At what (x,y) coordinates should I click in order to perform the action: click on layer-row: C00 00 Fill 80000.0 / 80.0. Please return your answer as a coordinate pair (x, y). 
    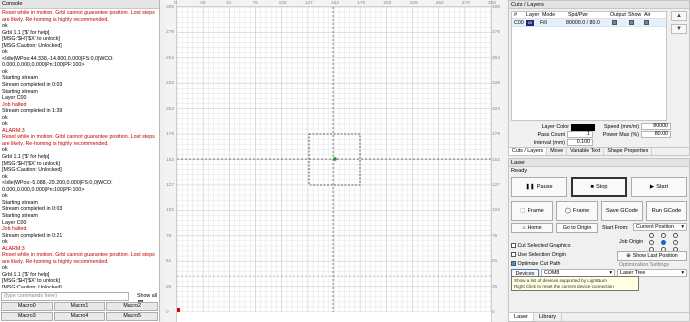
    Looking at the image, I should click on (589, 23).